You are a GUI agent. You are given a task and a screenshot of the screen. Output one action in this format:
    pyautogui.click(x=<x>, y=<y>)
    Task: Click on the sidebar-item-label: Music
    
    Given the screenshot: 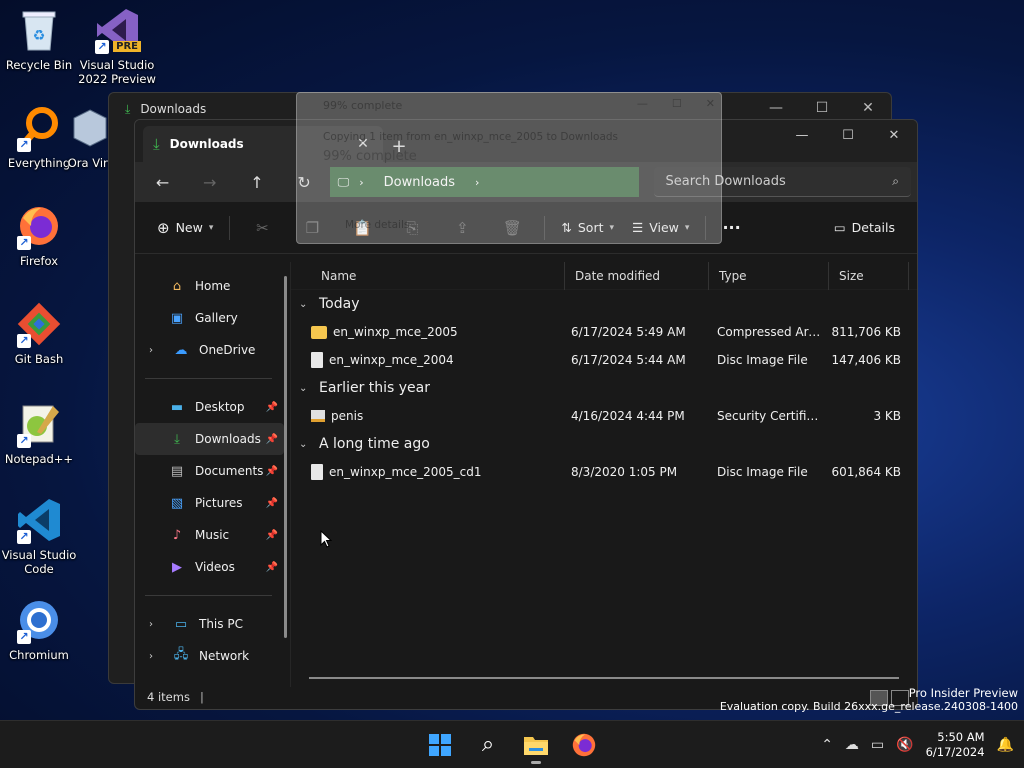 What is the action you would take?
    pyautogui.click(x=212, y=535)
    